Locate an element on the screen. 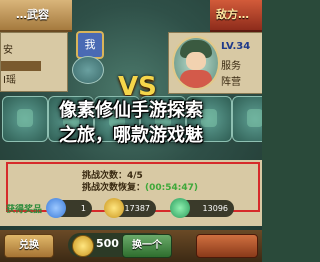 The image size is (320, 262). player-line1: 安 is located at coordinates (8, 50).